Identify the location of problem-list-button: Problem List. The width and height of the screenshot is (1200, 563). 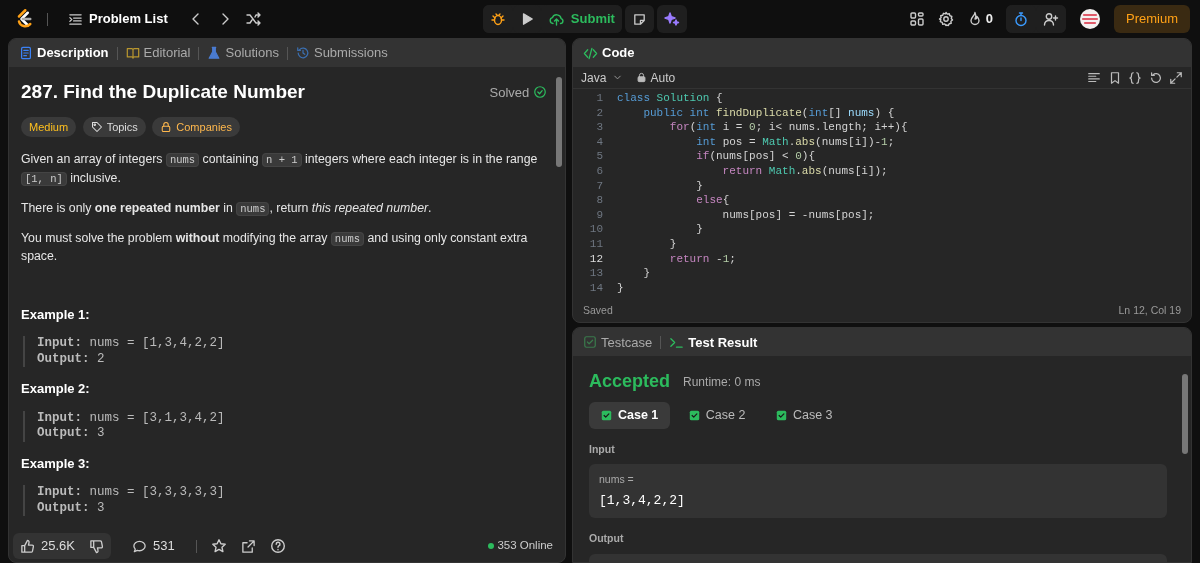
(118, 19).